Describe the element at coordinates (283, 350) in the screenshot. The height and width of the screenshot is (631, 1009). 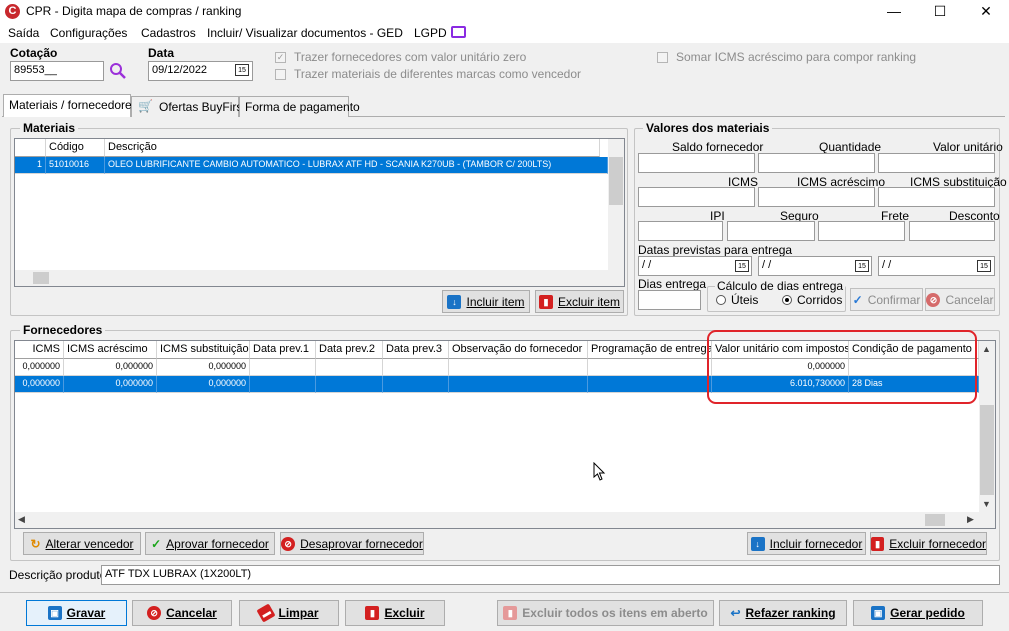
I see `forn-col-data-prev-1: Data prev.1` at that location.